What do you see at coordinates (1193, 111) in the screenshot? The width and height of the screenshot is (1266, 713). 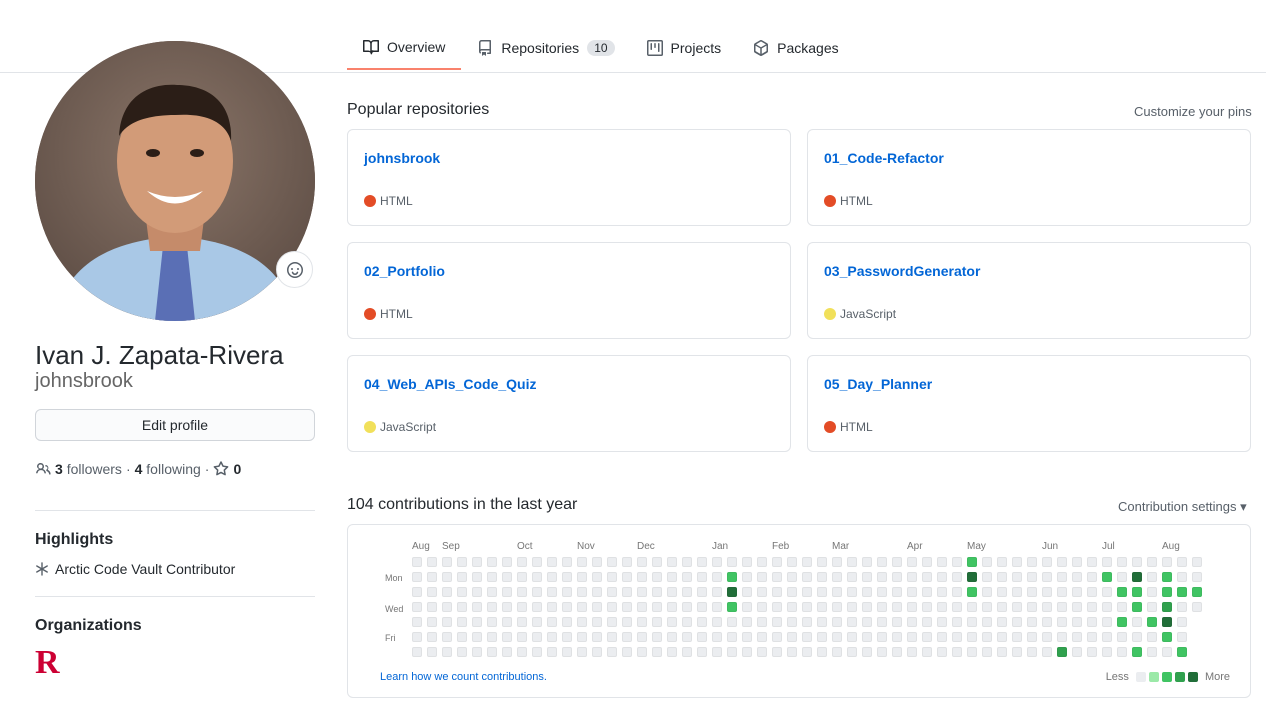 I see `customize-pins-link: Customize your pins` at bounding box center [1193, 111].